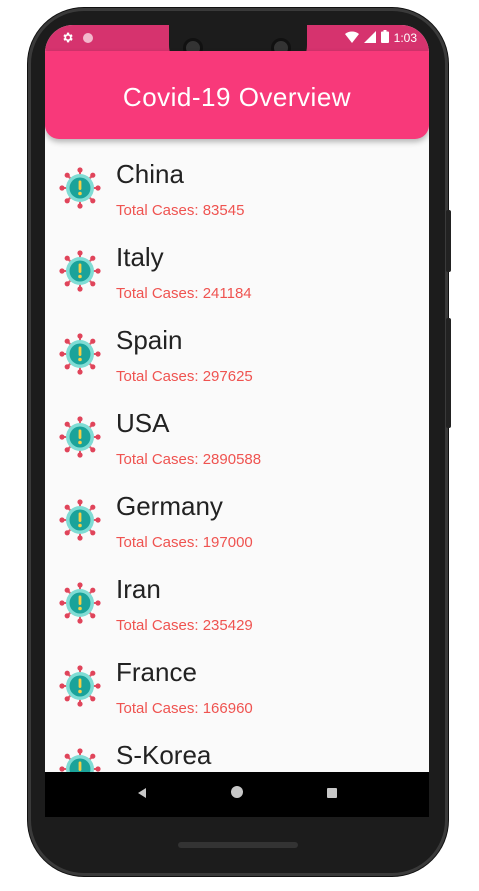 This screenshot has height=891, width=479. I want to click on power-button, so click(448, 241).